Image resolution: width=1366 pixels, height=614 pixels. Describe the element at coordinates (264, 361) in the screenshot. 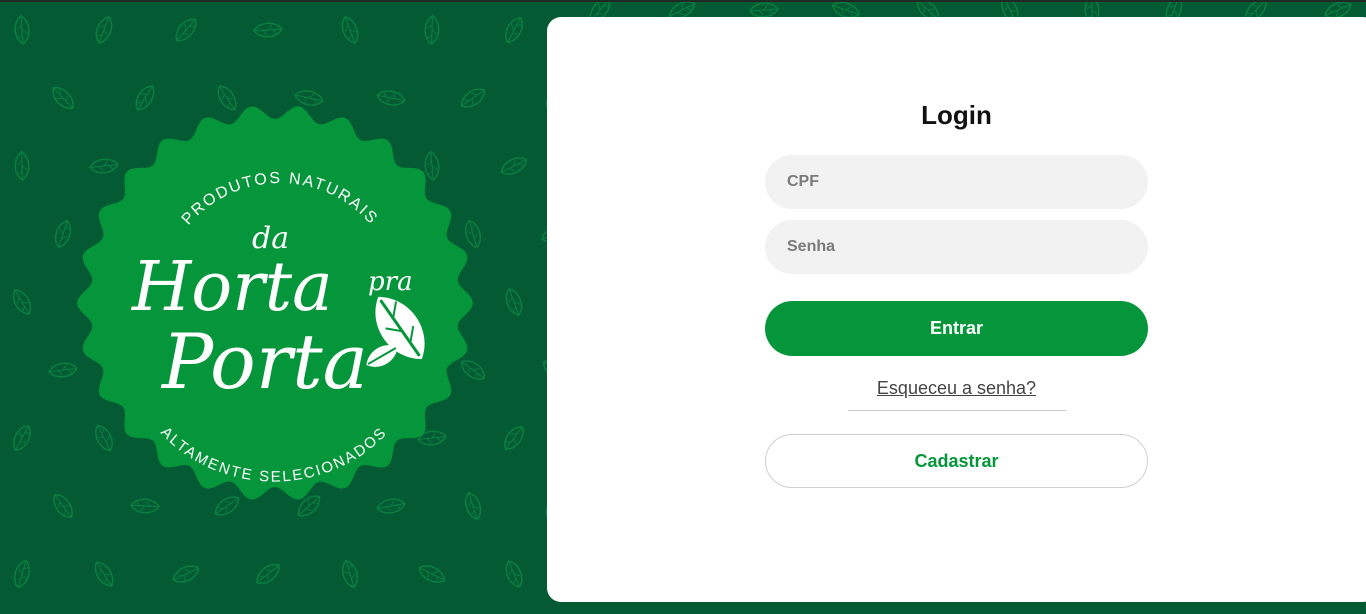

I see `logo-word-porta: Porta` at that location.